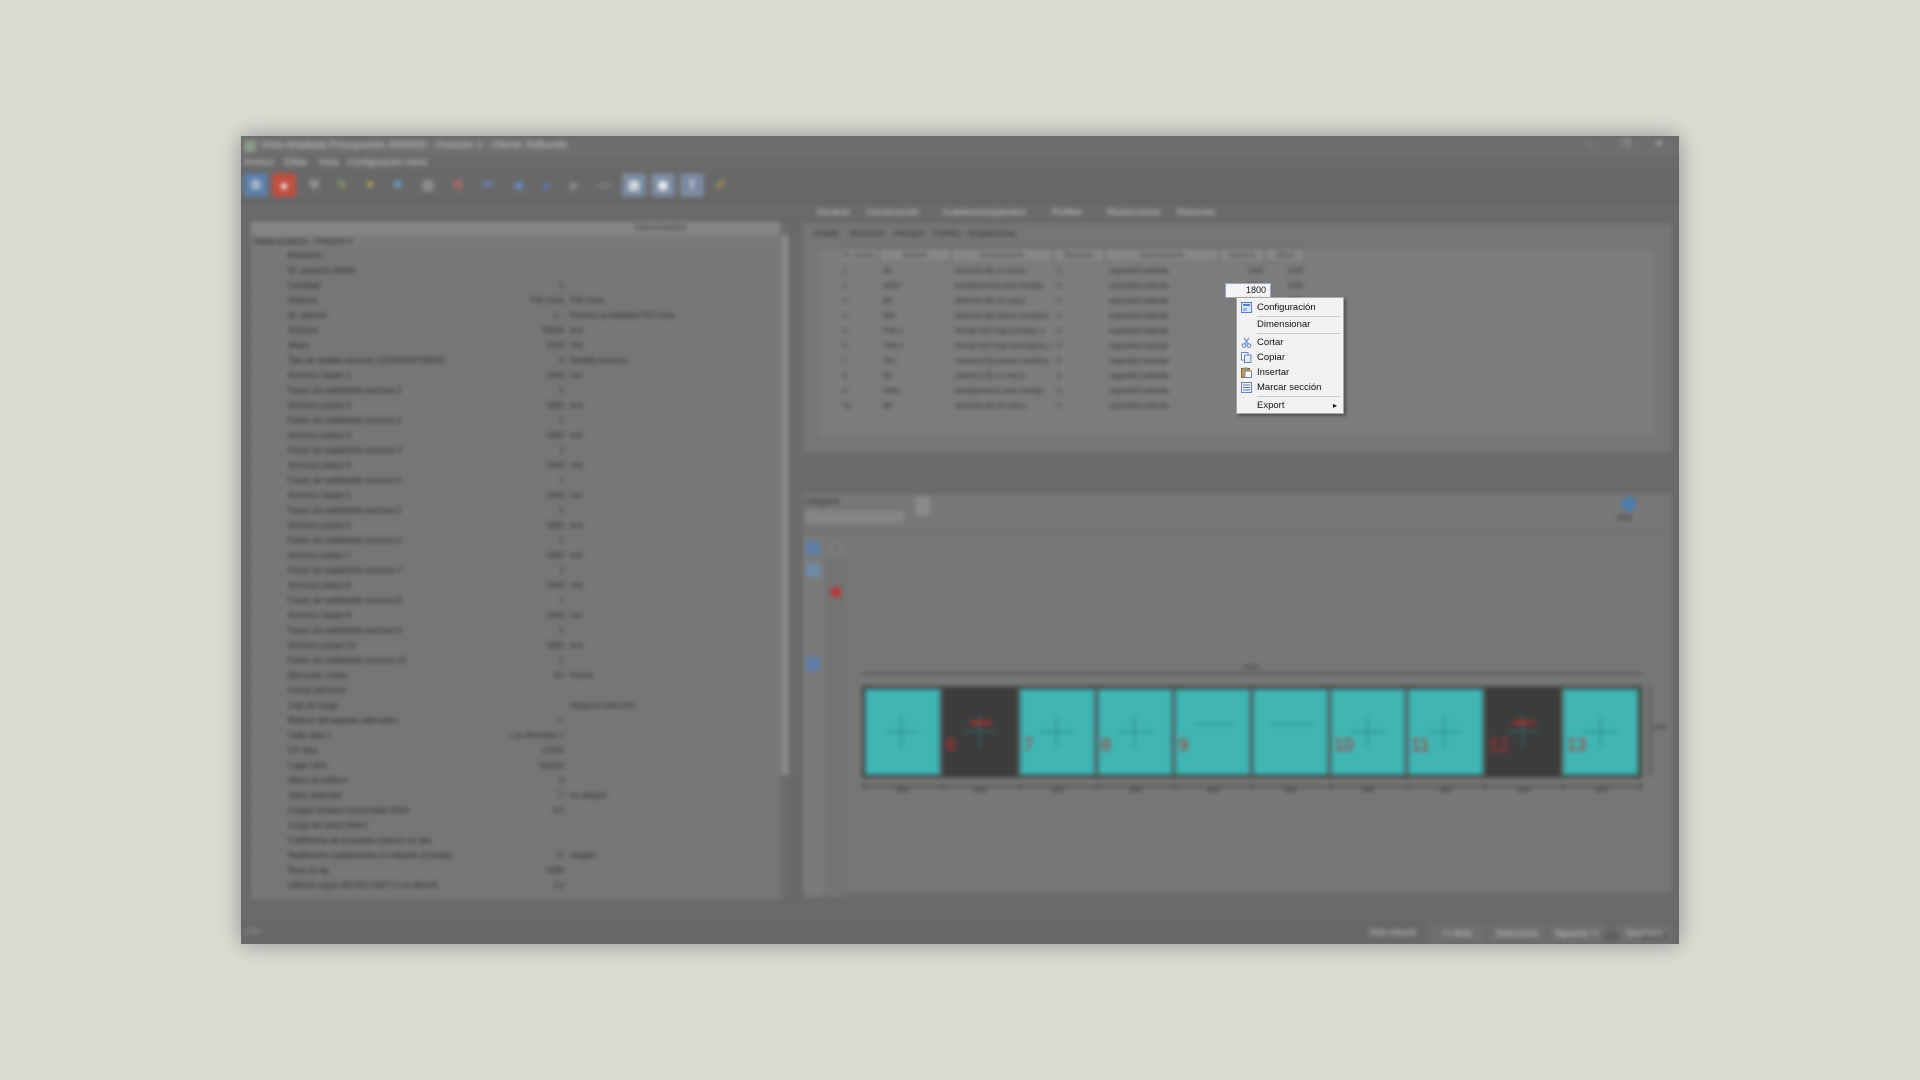 Image resolution: width=1920 pixels, height=1080 pixels. I want to click on select-button: Seleccionar, so click(1517, 934).